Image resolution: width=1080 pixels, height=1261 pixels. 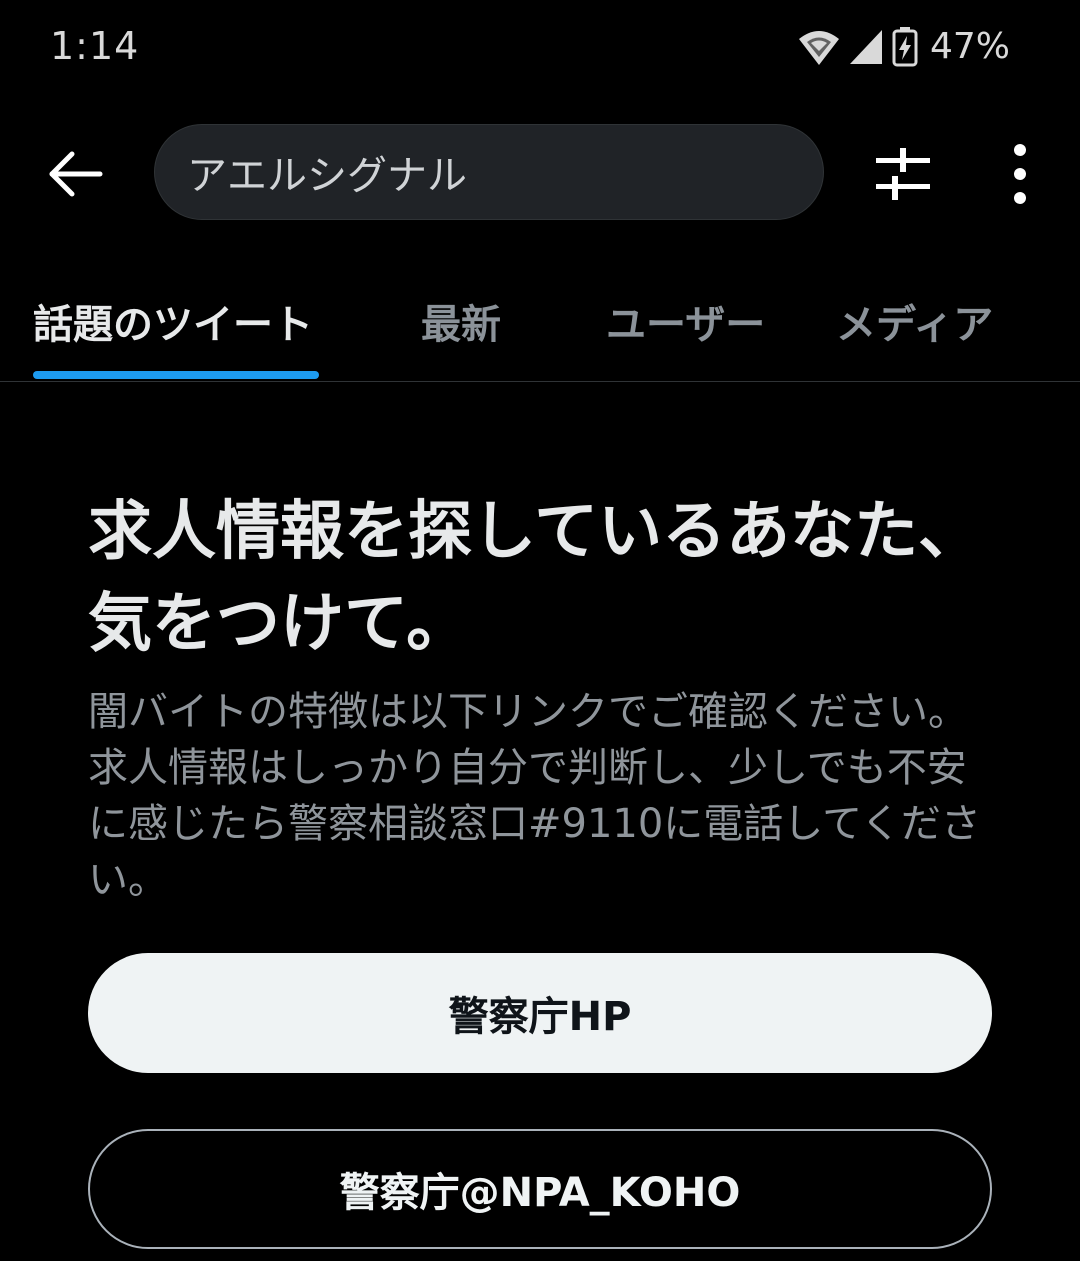 What do you see at coordinates (173, 321) in the screenshot?
I see `tab-top-tweets: 話題のツイート` at bounding box center [173, 321].